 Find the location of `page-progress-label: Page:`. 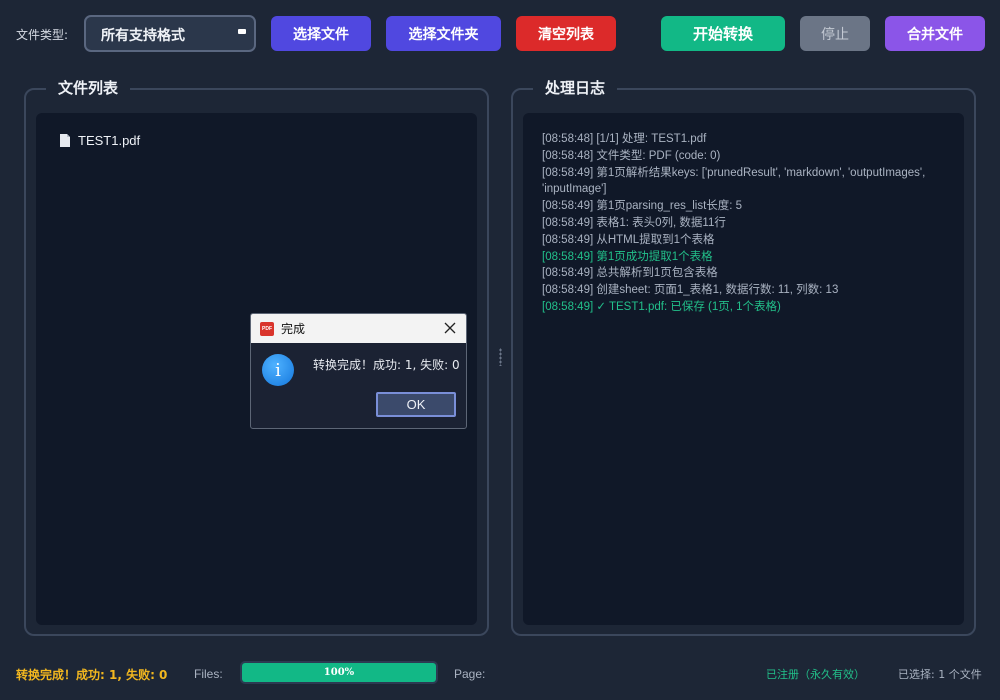

page-progress-label: Page: is located at coordinates (470, 674).